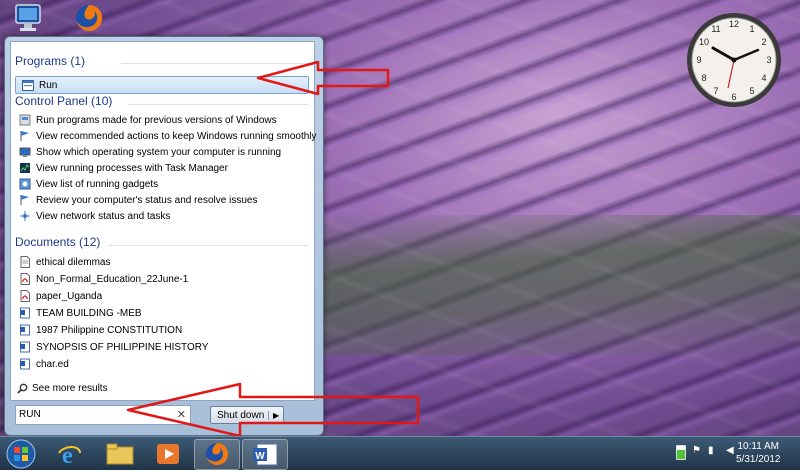 The width and height of the screenshot is (800, 472). Describe the element at coordinates (698, 60) in the screenshot. I see `svg-text: 9` at that location.